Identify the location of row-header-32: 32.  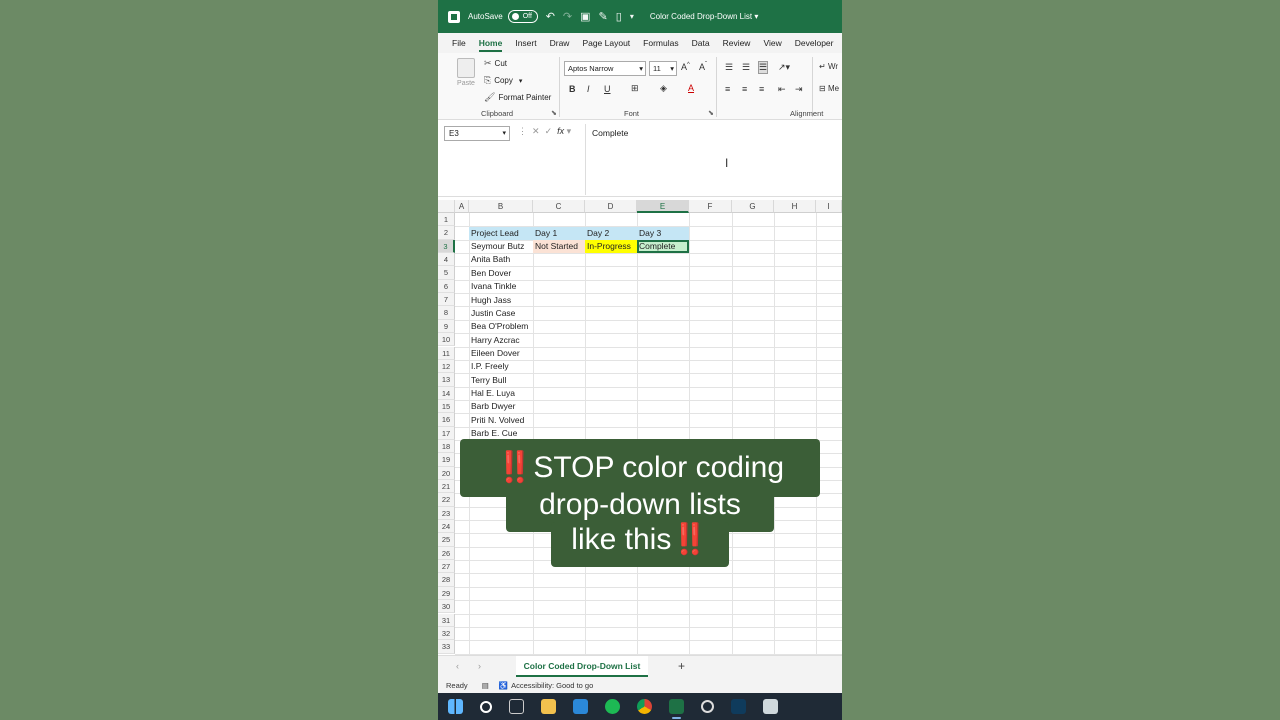
(446, 633).